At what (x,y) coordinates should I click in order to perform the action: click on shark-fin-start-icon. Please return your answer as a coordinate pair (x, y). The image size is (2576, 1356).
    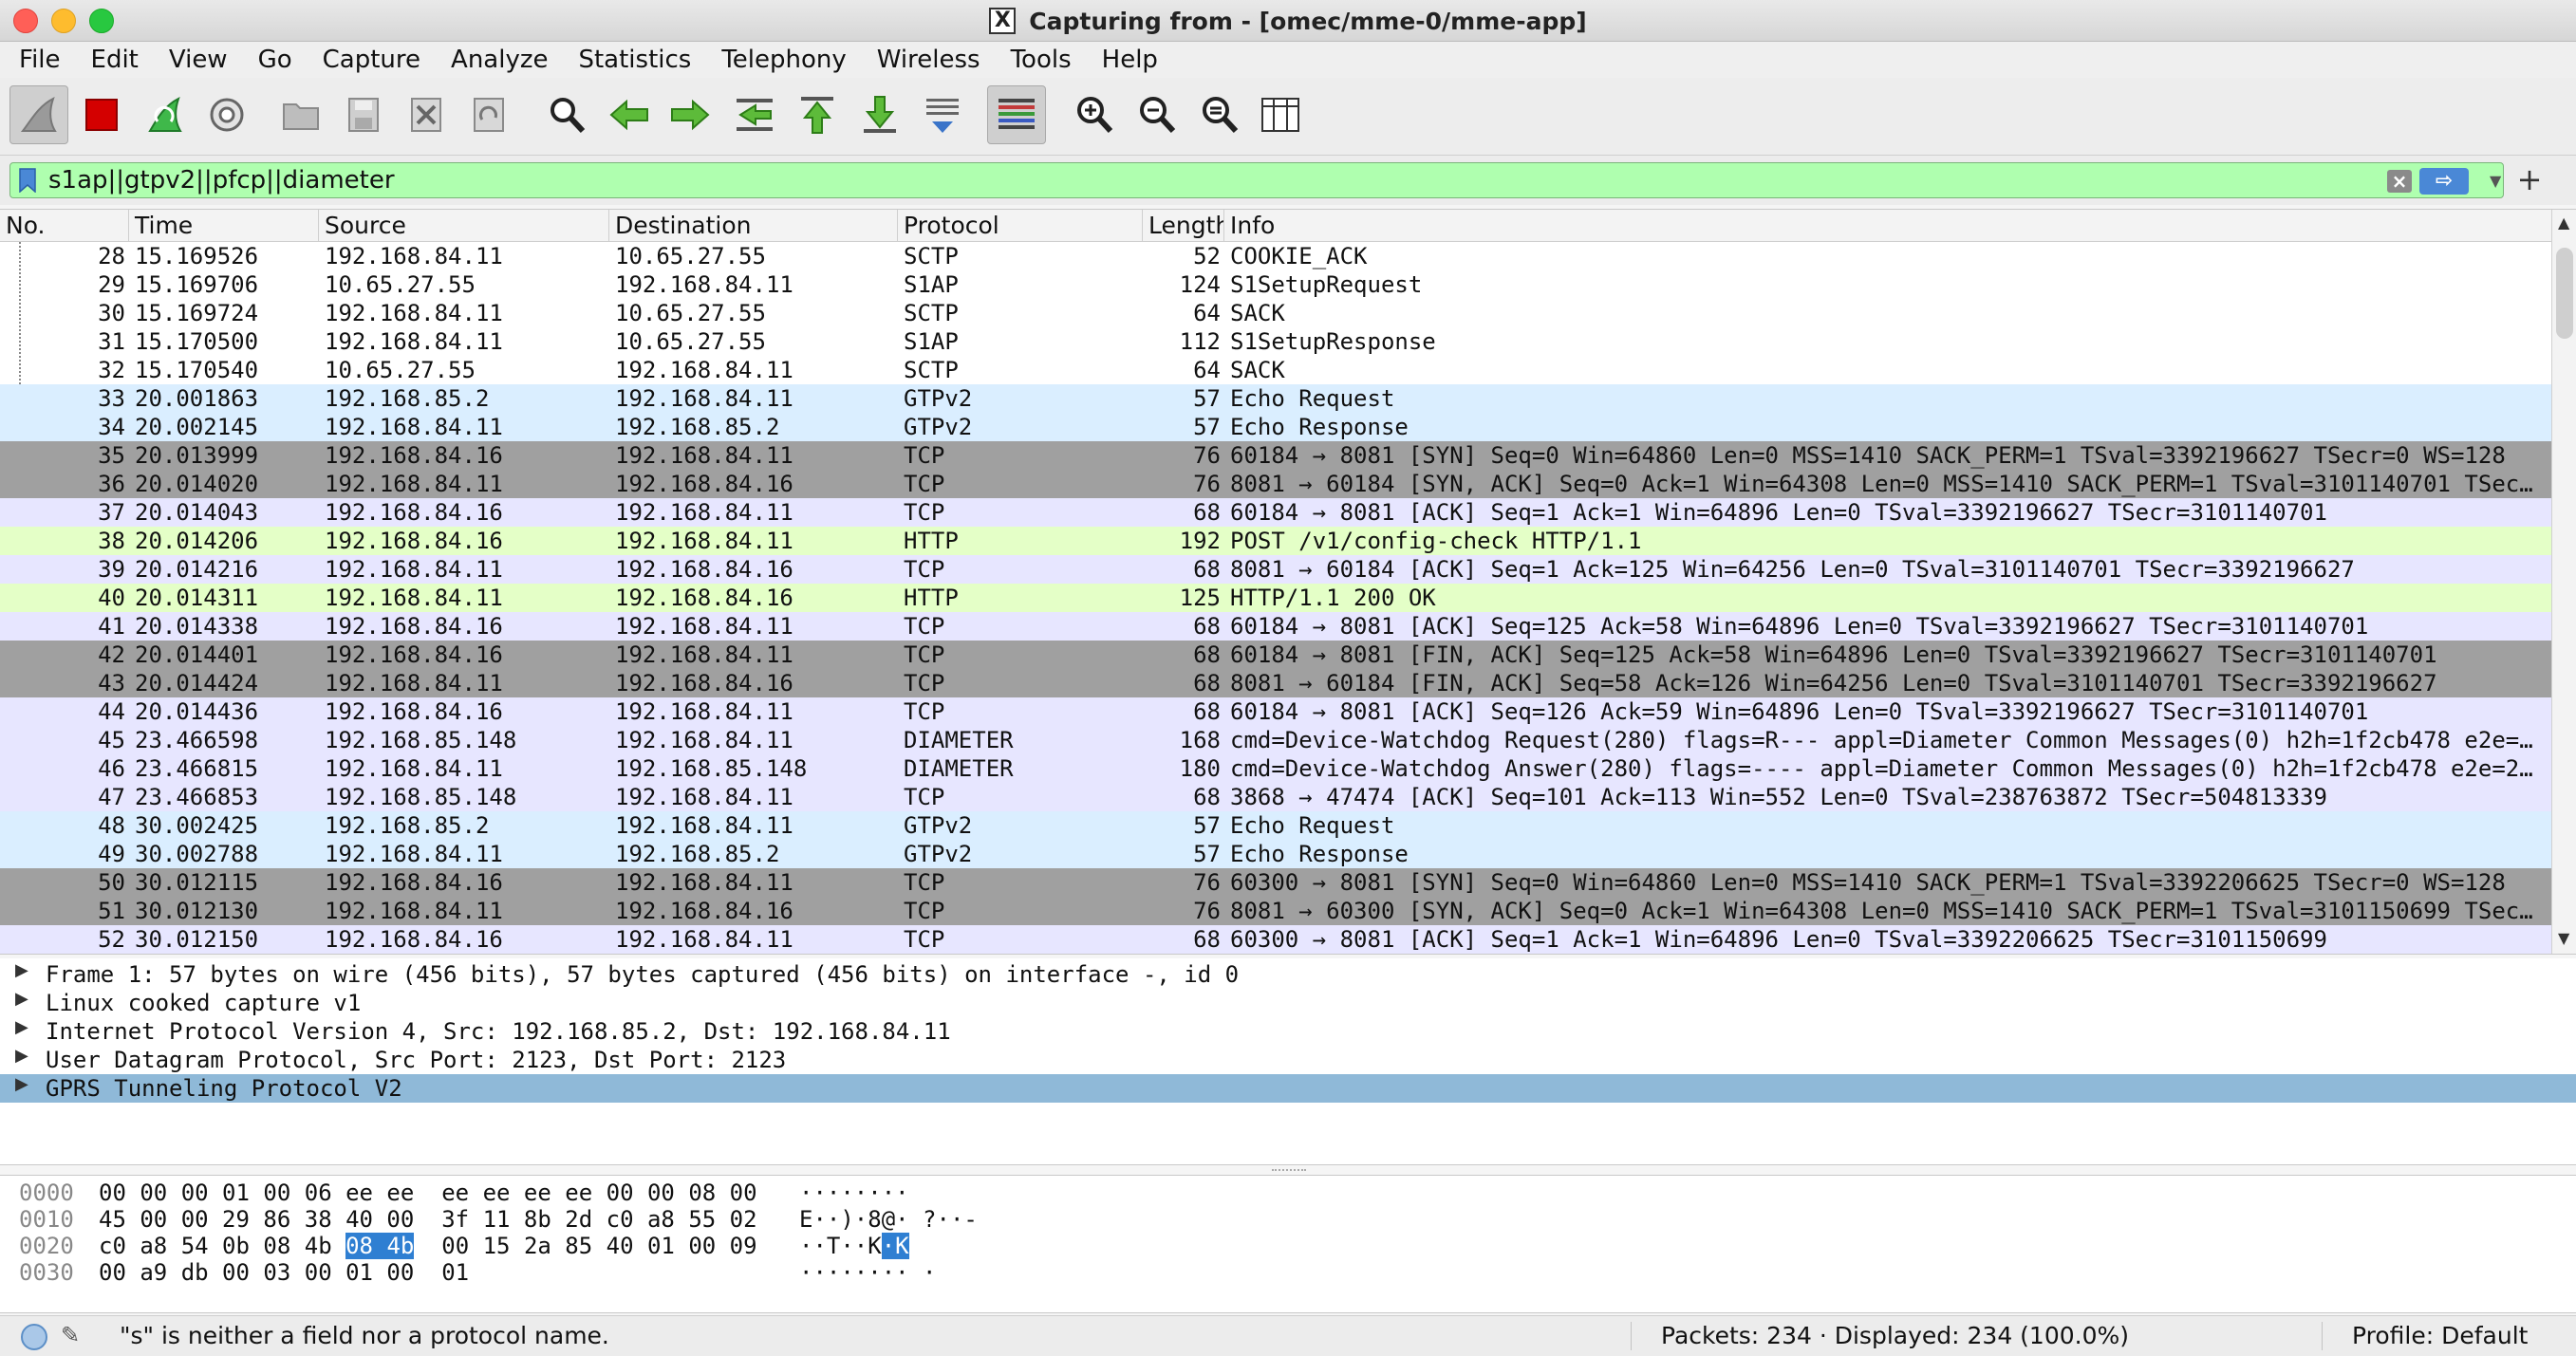
    Looking at the image, I should click on (38, 114).